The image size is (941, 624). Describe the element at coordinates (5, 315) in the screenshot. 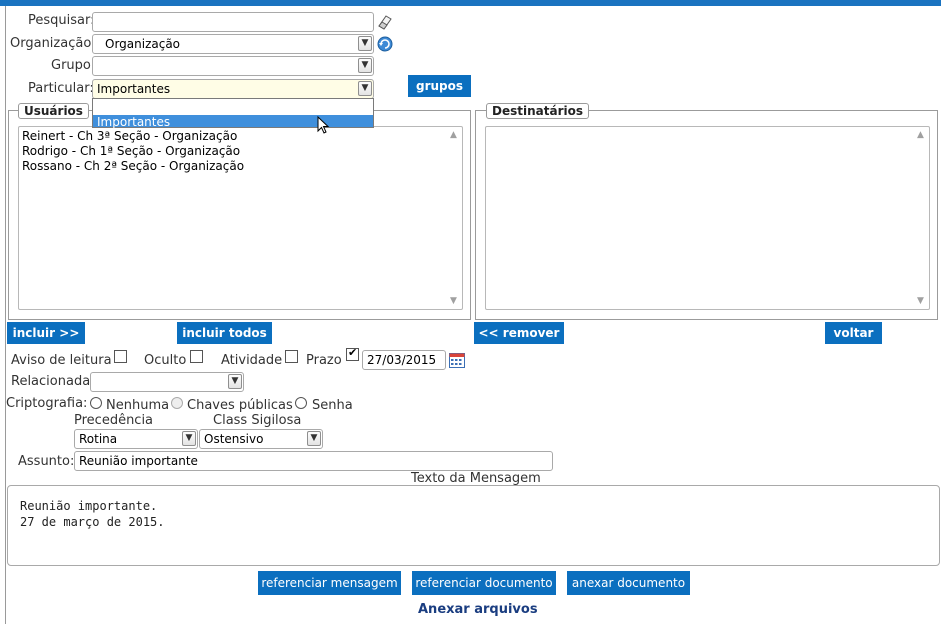

I see `left-border` at that location.